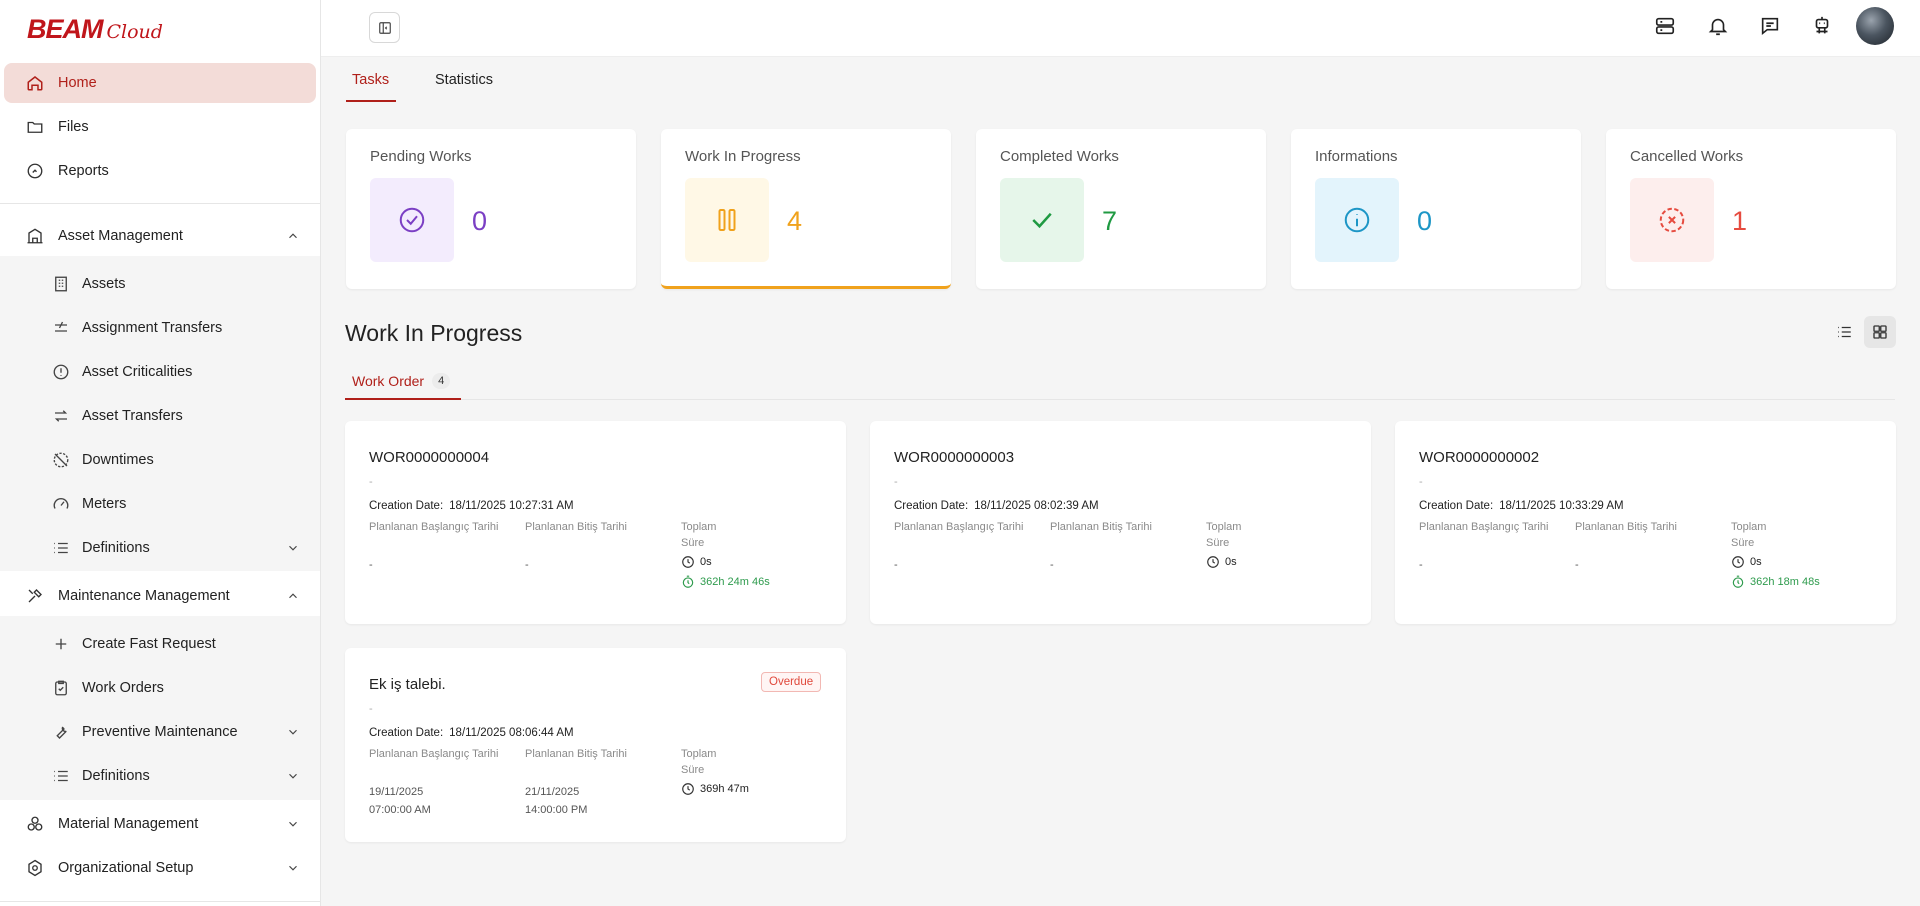  Describe the element at coordinates (1822, 26) in the screenshot. I see `robot-icon` at that location.